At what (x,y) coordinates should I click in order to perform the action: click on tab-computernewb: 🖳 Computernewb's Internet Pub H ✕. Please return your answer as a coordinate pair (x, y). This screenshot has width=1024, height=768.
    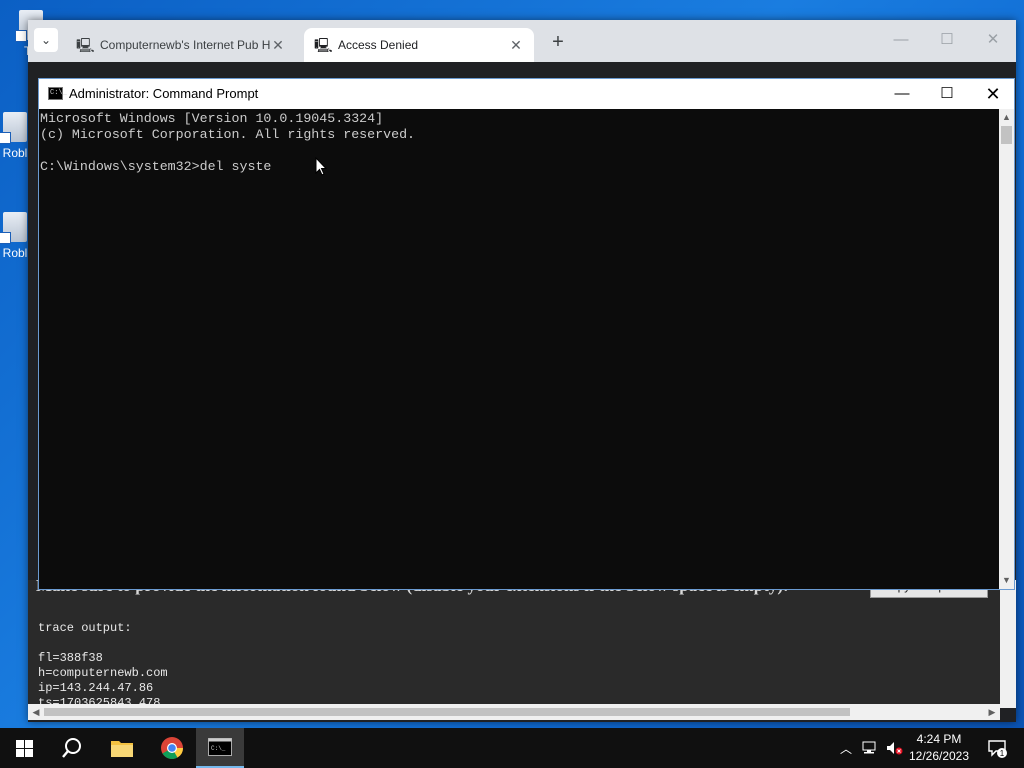
    Looking at the image, I should click on (181, 45).